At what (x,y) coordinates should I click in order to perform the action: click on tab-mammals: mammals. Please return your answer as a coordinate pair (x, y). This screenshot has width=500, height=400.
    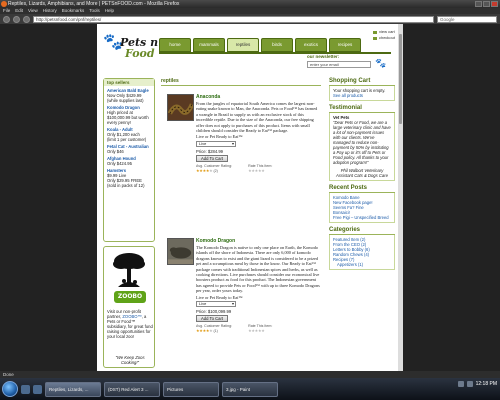
    Looking at the image, I should click on (209, 45).